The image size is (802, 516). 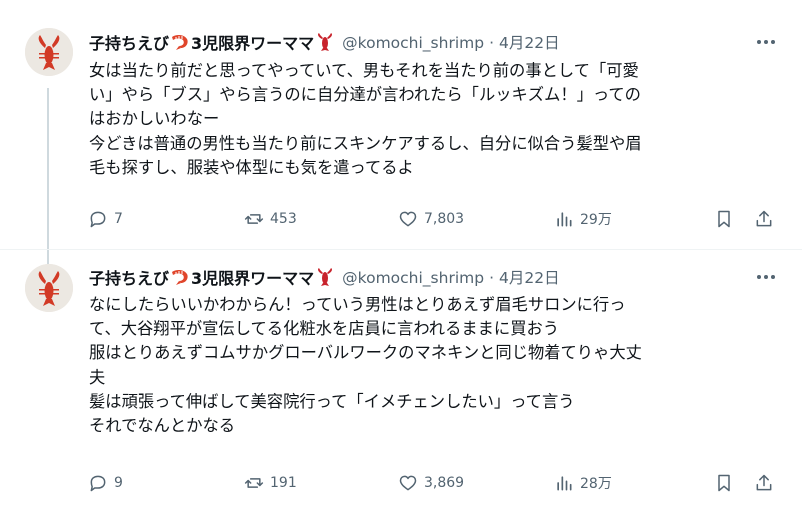 I want to click on views-button: 28万, so click(x=583, y=483).